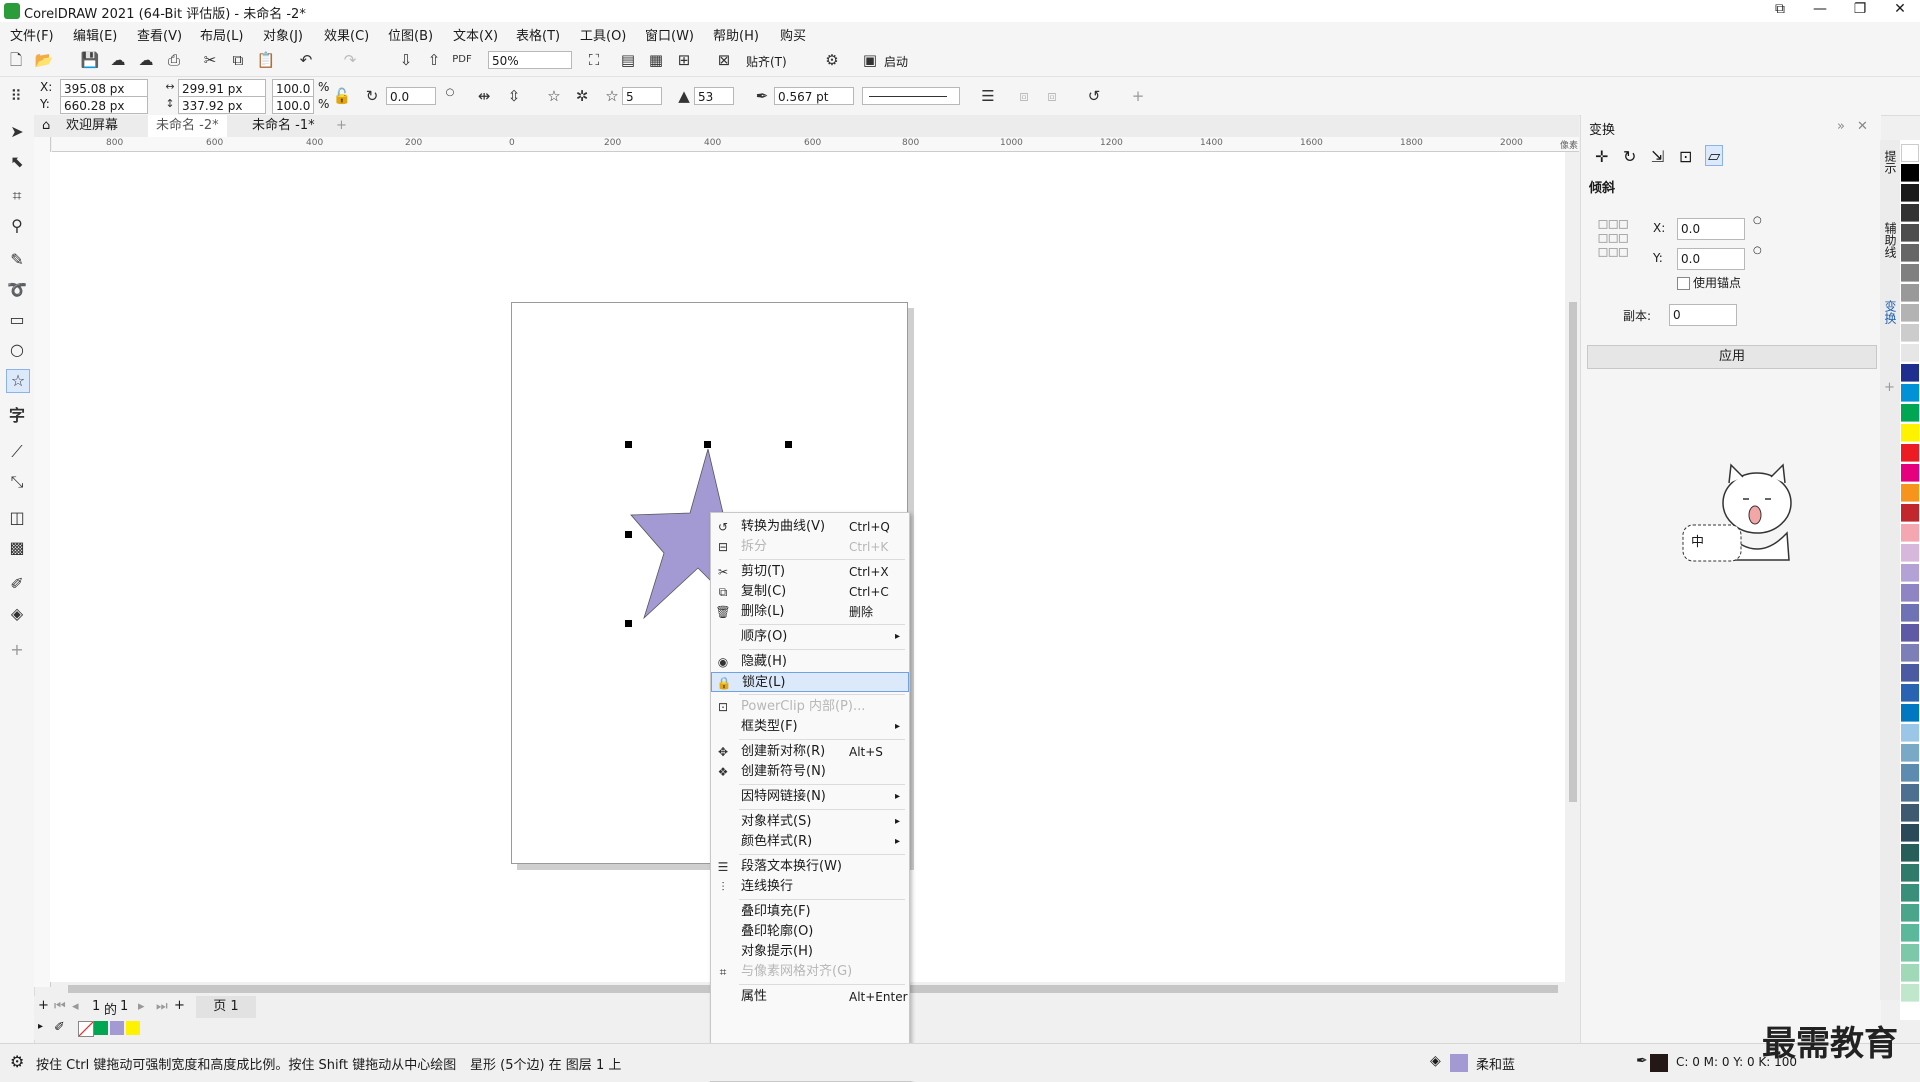 Image resolution: width=1920 pixels, height=1082 pixels. I want to click on height-field: 337.92 px, so click(222, 105).